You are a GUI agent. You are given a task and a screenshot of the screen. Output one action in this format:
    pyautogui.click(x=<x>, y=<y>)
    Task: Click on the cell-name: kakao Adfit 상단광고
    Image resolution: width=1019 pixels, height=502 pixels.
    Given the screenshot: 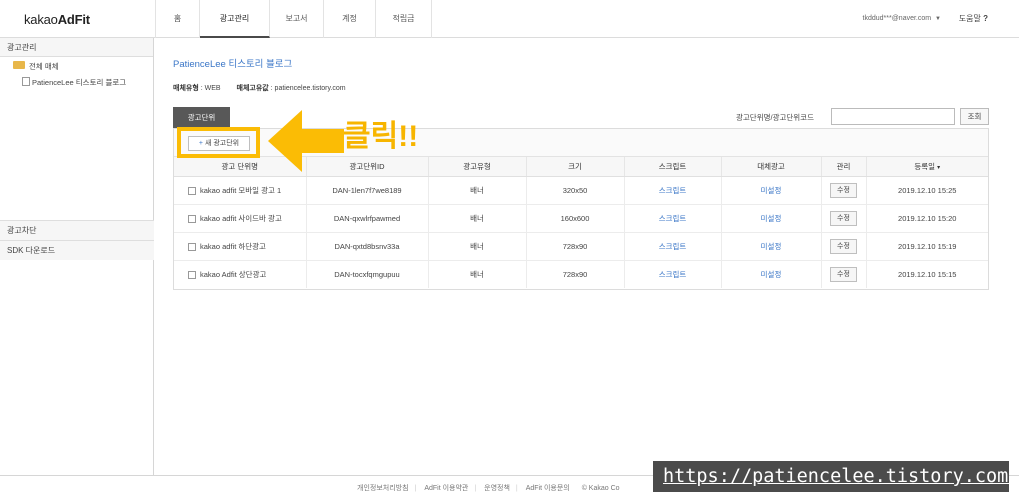 What is the action you would take?
    pyautogui.click(x=240, y=274)
    